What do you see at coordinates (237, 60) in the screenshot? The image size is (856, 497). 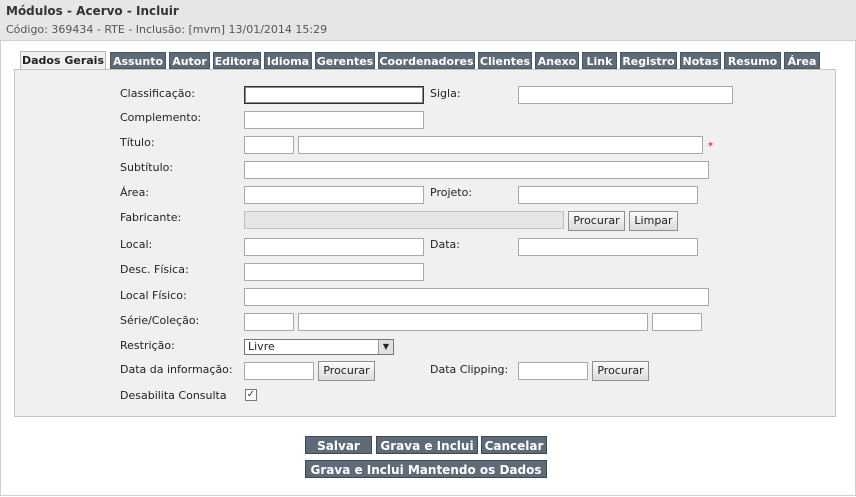 I see `tab-editora: Editora` at bounding box center [237, 60].